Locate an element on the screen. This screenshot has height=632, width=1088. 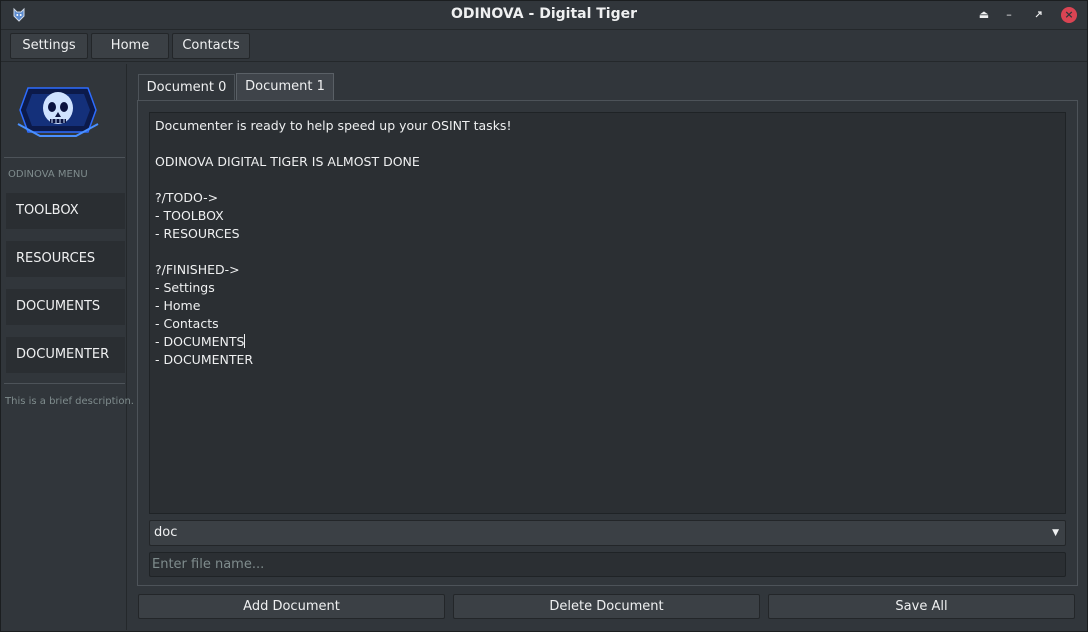
sidebar-description: This is a brief description. is located at coordinates (69, 401).